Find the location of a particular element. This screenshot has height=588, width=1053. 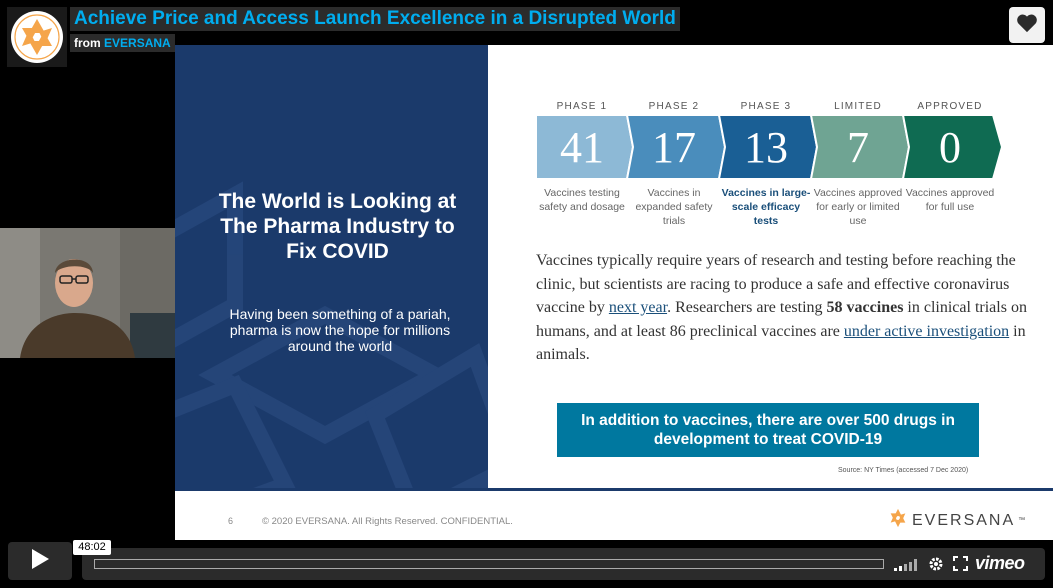

phase-3-count: 13 is located at coordinates (766, 147).